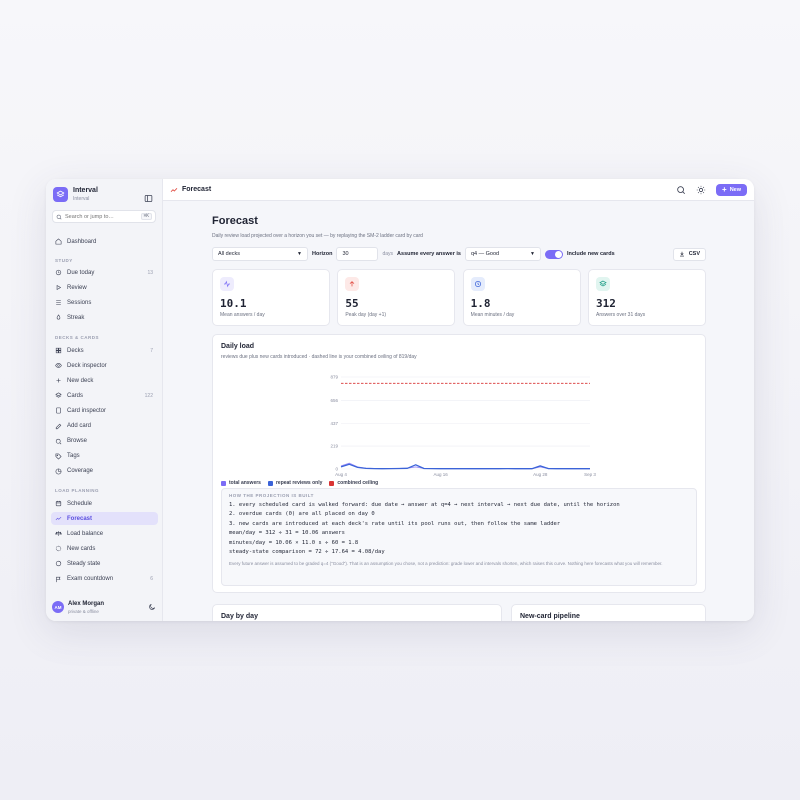 The image size is (800, 800). I want to click on stat-value: 55, so click(352, 303).